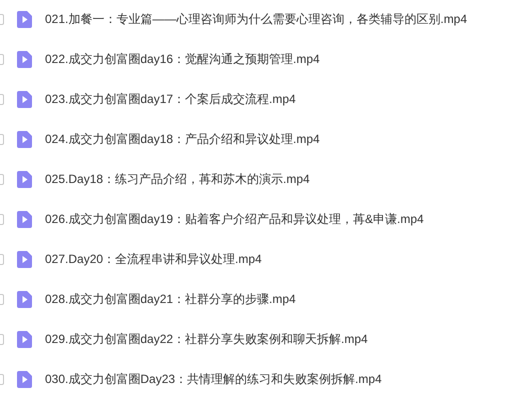 This screenshot has width=519, height=408. What do you see at coordinates (182, 139) in the screenshot?
I see `file-name: 024.成交力创富圈day18：产品介绍和异议处理.mp4` at bounding box center [182, 139].